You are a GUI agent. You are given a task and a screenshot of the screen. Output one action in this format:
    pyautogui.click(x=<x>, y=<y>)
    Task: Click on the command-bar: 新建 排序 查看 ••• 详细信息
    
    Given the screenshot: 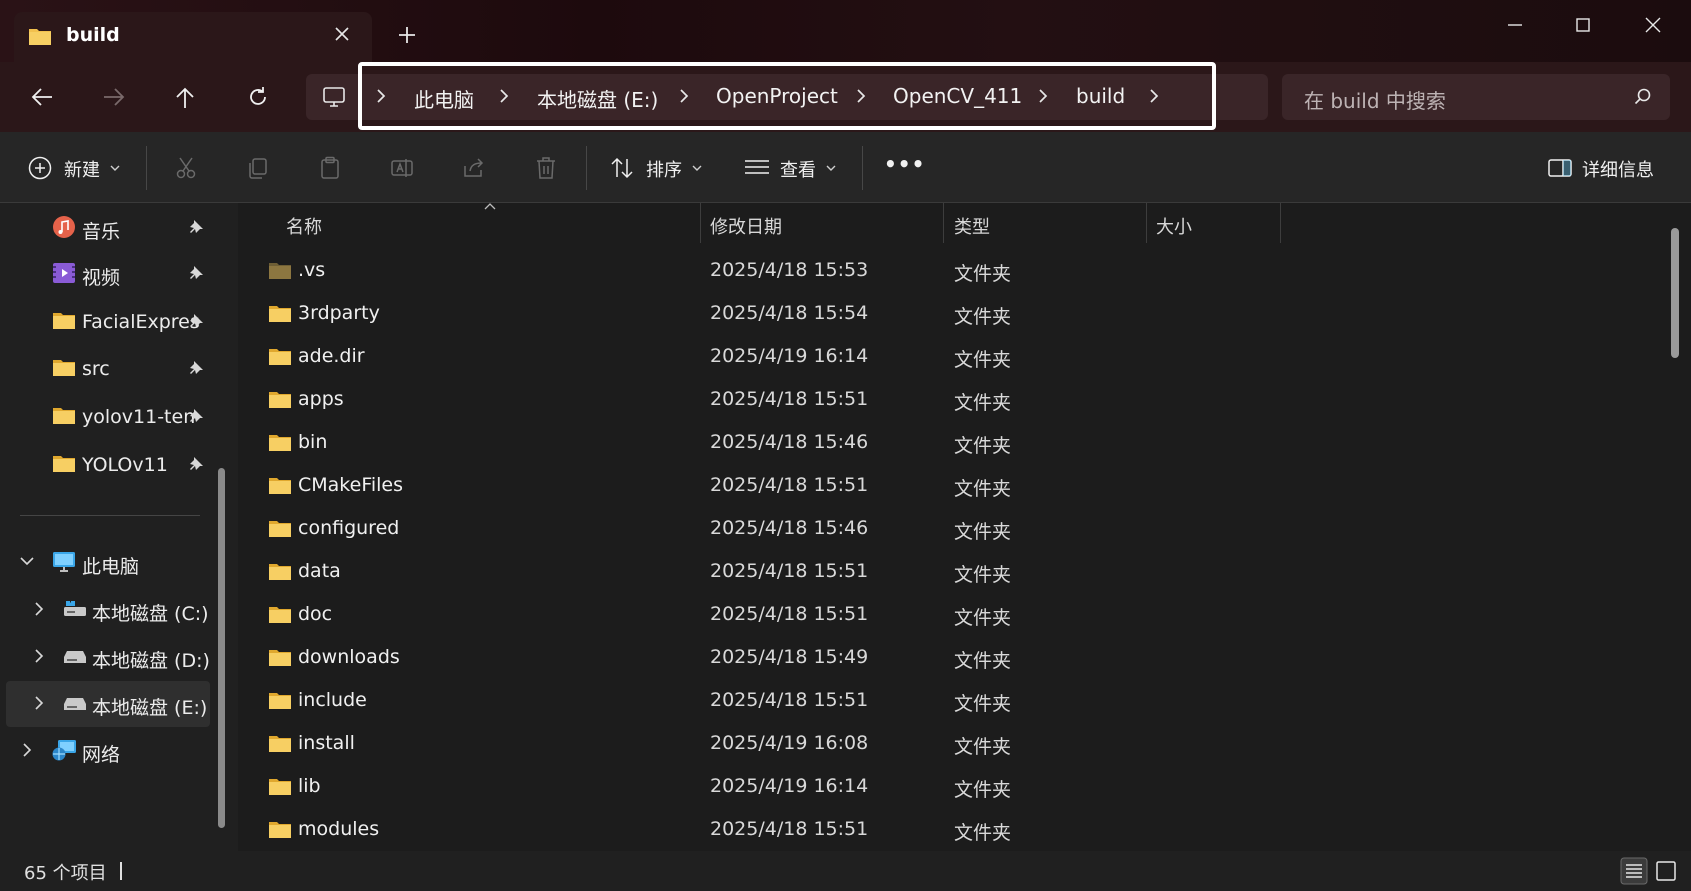 What is the action you would take?
    pyautogui.click(x=845, y=167)
    